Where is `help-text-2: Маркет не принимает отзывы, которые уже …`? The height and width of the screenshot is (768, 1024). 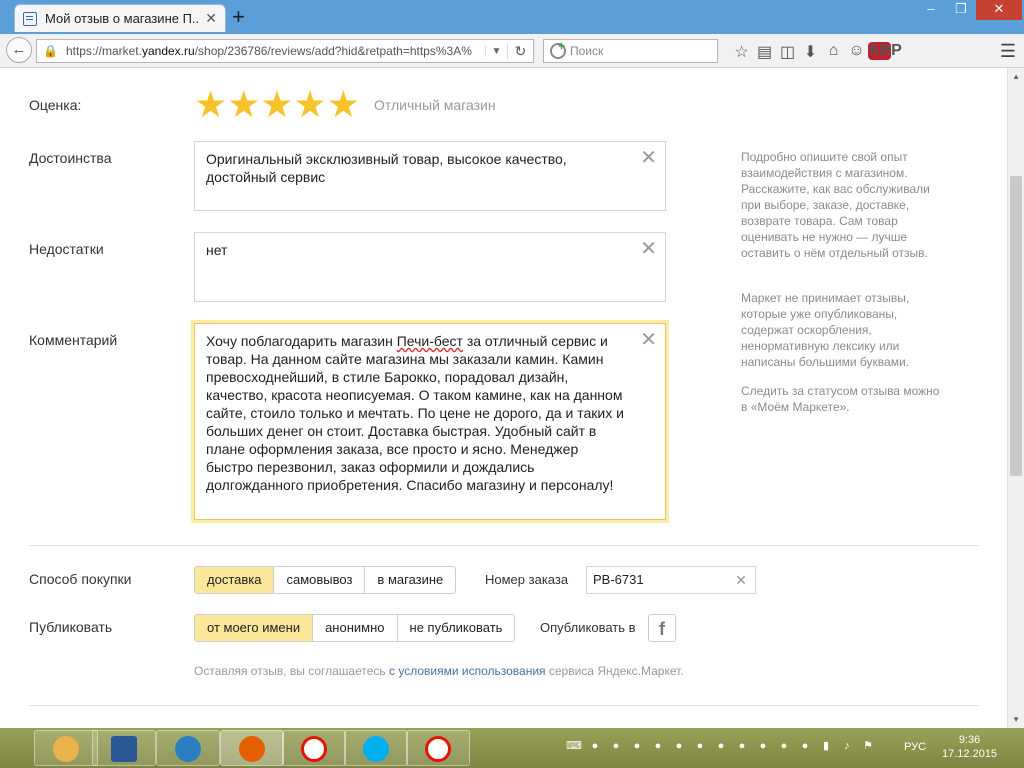
help-text-2: Маркет не принимает отзывы, которые уже … is located at coordinates (825, 330).